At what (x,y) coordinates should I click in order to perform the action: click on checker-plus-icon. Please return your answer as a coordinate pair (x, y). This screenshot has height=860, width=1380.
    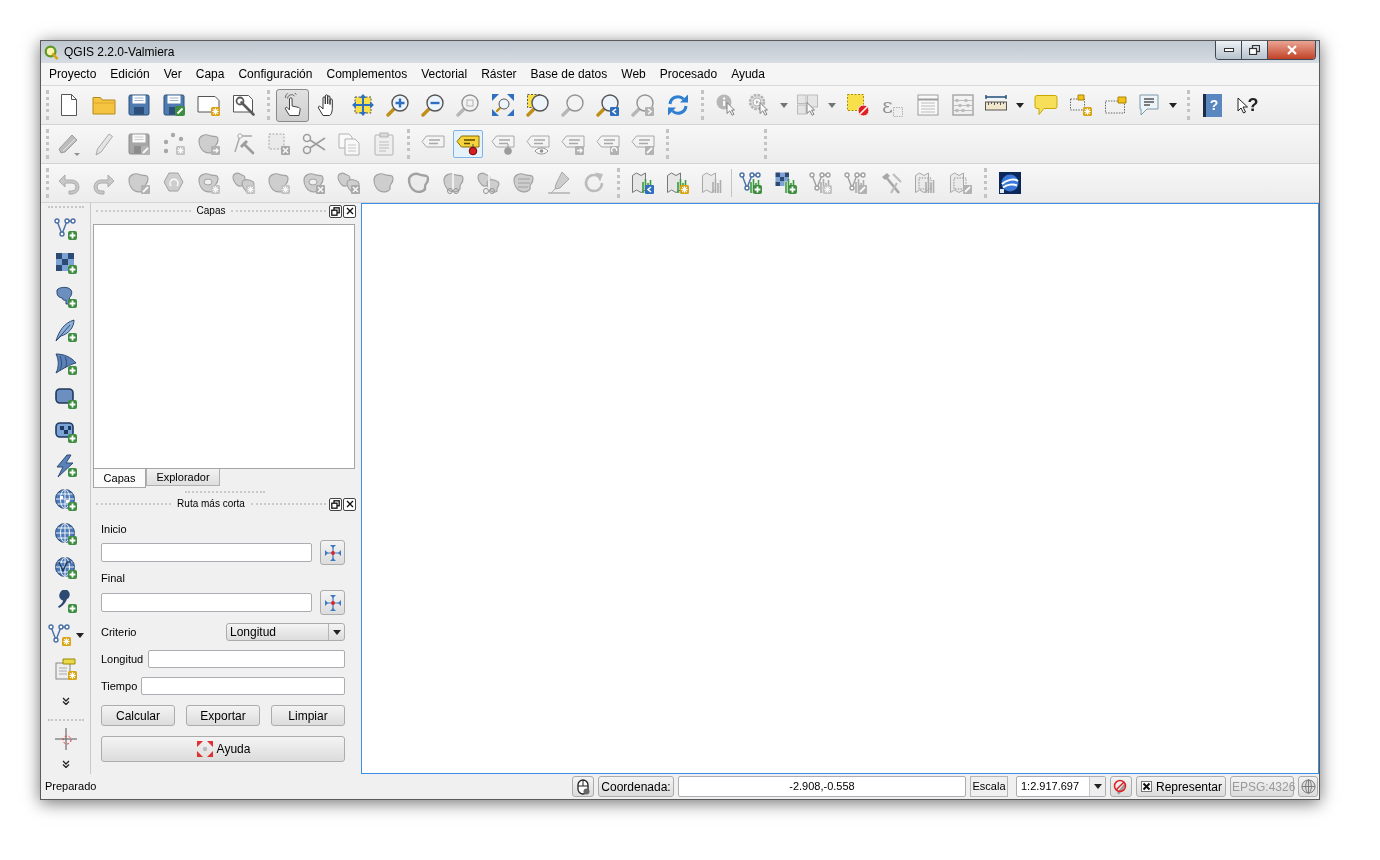
    Looking at the image, I should click on (65, 262).